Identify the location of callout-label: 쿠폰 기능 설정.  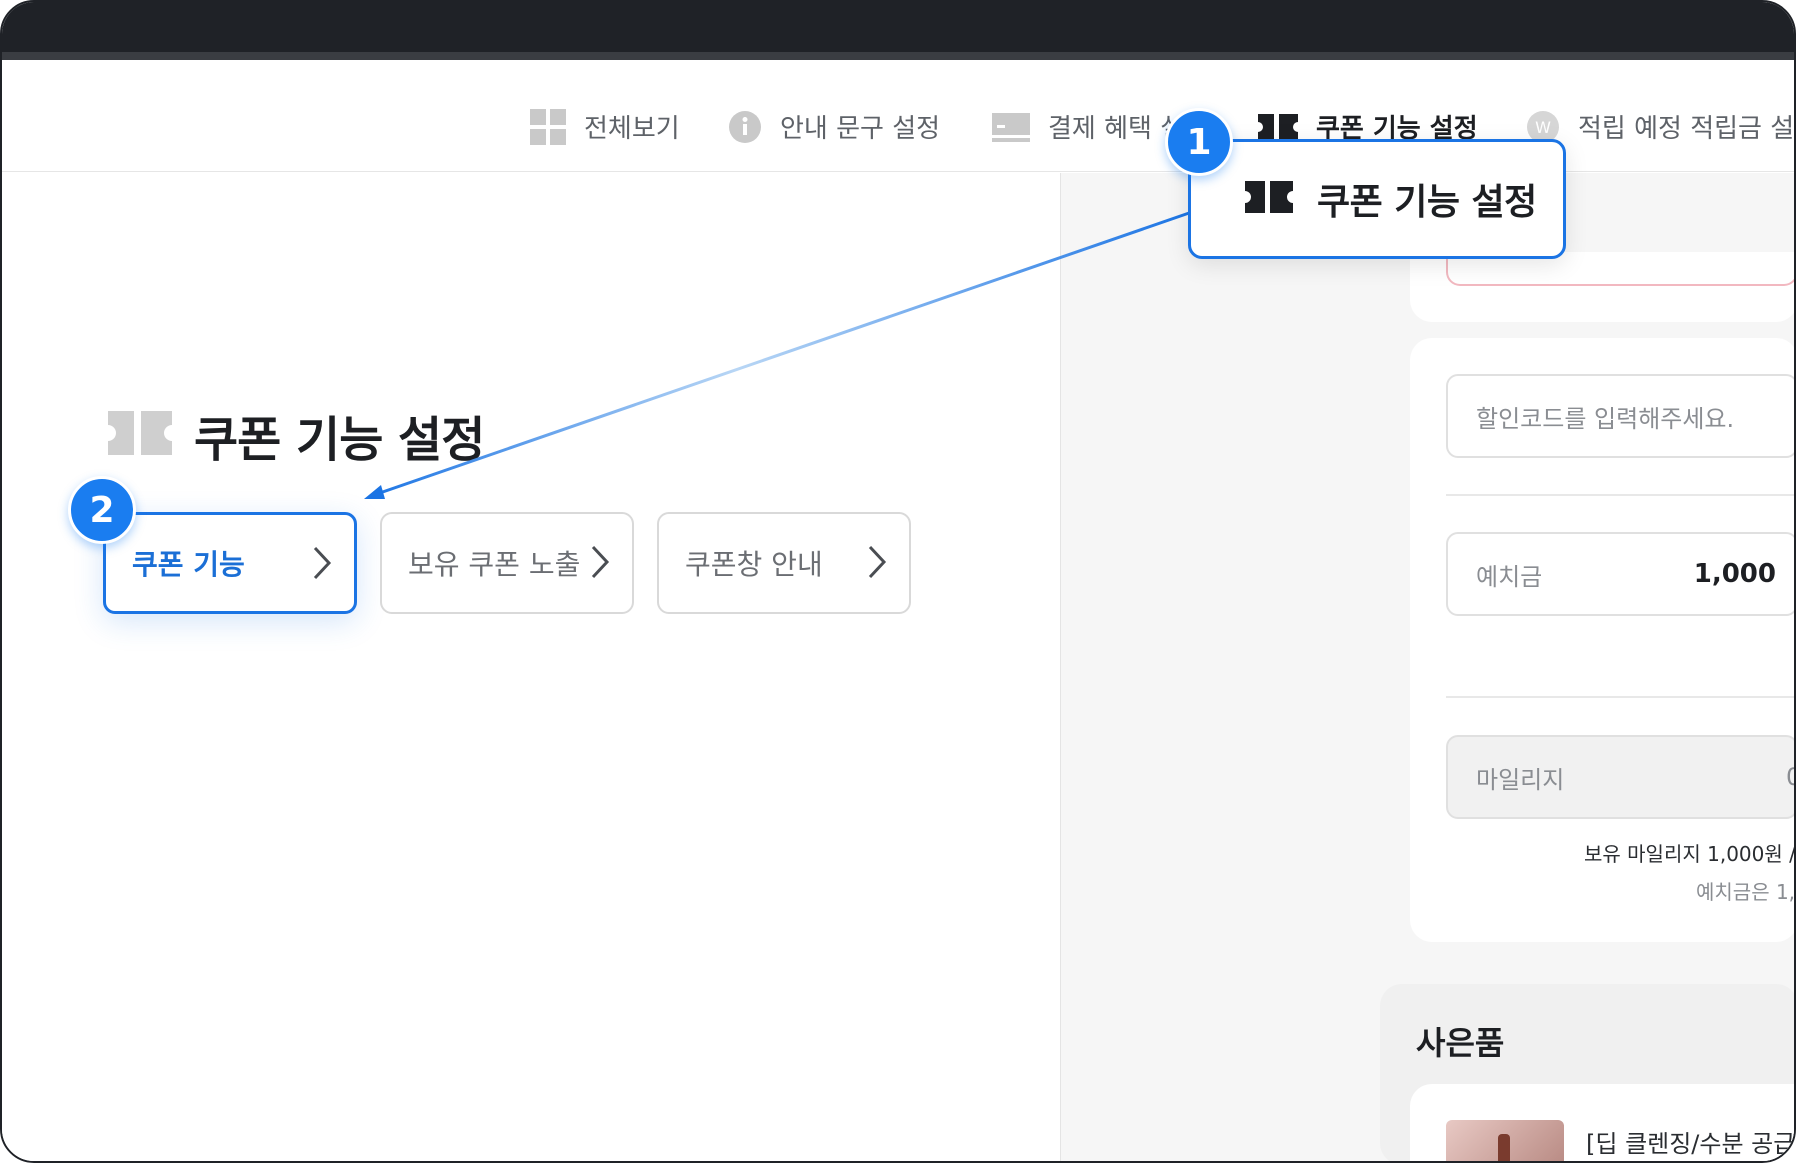
(1427, 202).